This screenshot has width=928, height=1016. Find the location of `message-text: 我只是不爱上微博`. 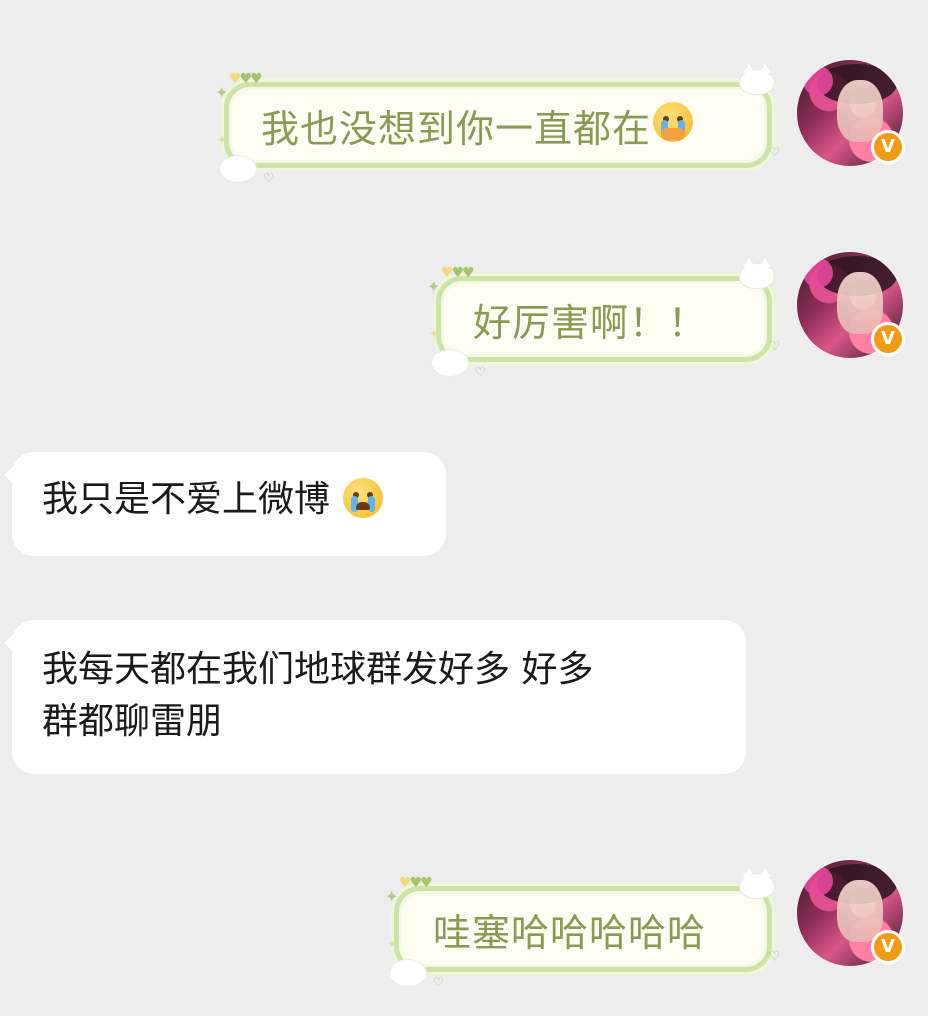

message-text: 我只是不爱上微博 is located at coordinates (186, 499).